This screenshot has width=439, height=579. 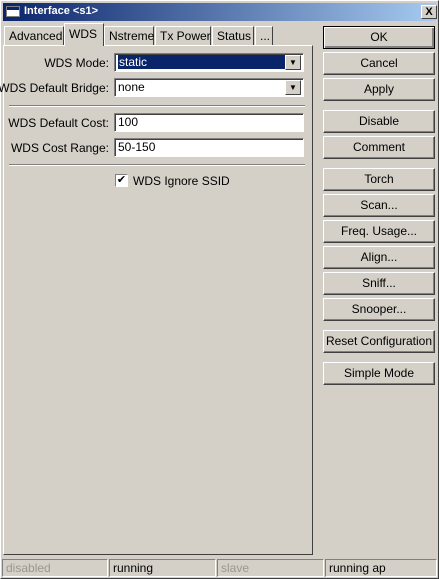 I want to click on tab-advanced: Advanced, so click(x=34, y=36).